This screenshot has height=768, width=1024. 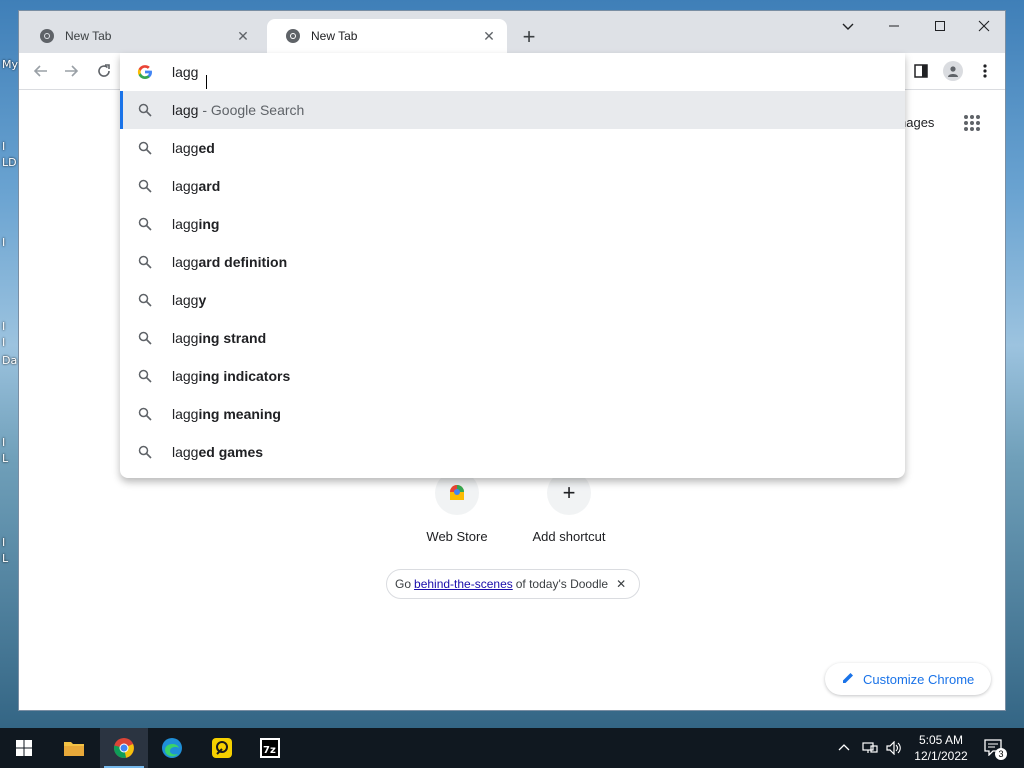 What do you see at coordinates (251, 110) in the screenshot?
I see `suggestion-suffix: - Google Search` at bounding box center [251, 110].